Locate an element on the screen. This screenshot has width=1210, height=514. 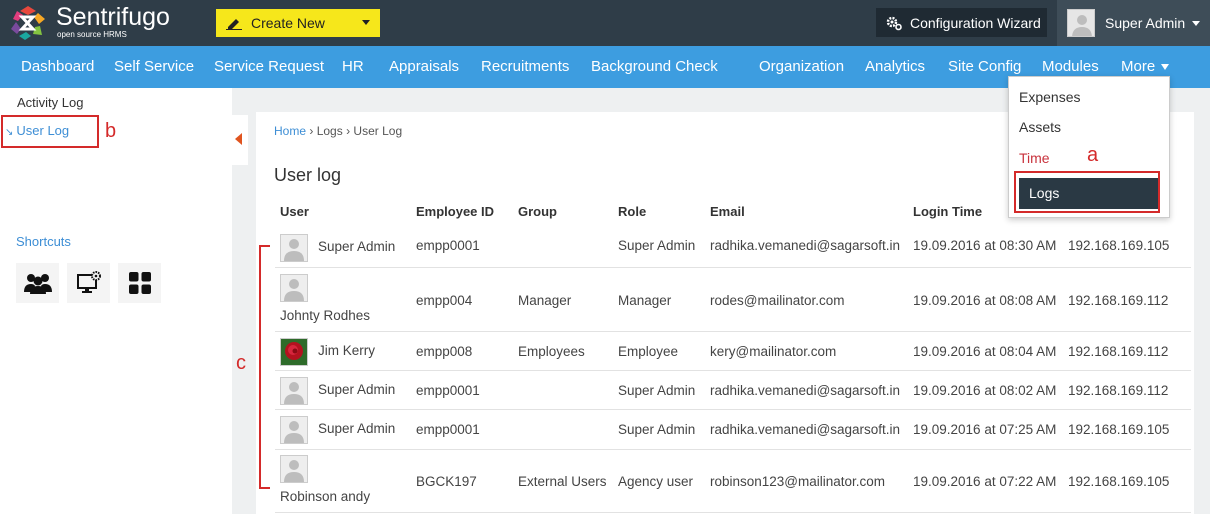
menu-item-time: Time is located at coordinates (1034, 158).